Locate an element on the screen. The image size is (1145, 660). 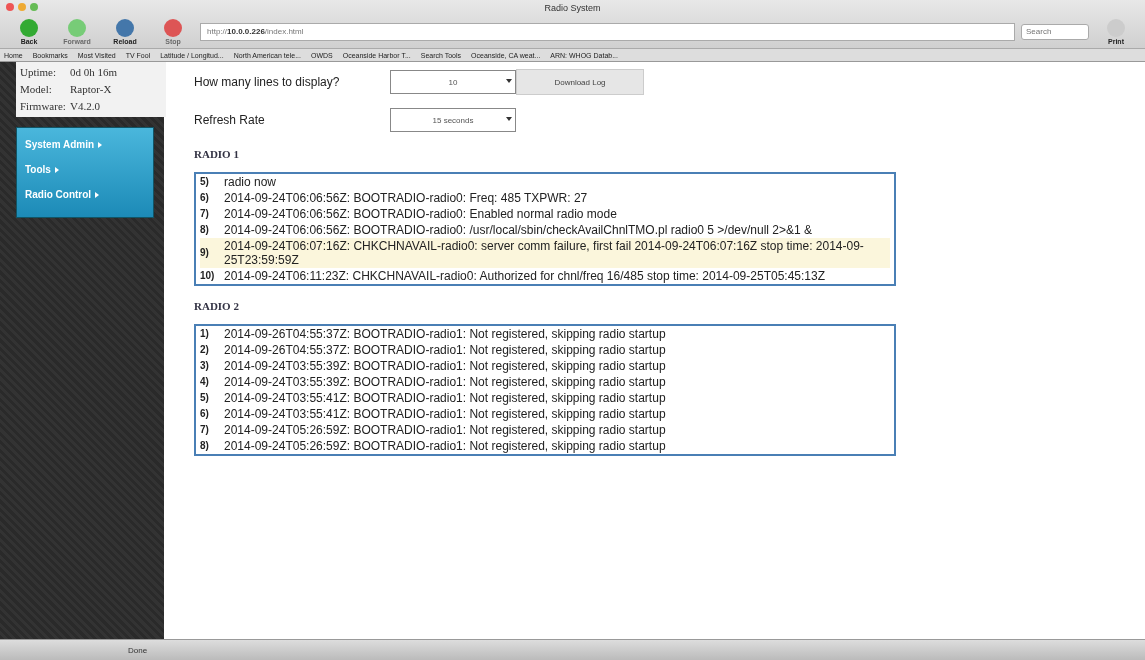
refresh-label: Refresh Rate is located at coordinates (230, 120).